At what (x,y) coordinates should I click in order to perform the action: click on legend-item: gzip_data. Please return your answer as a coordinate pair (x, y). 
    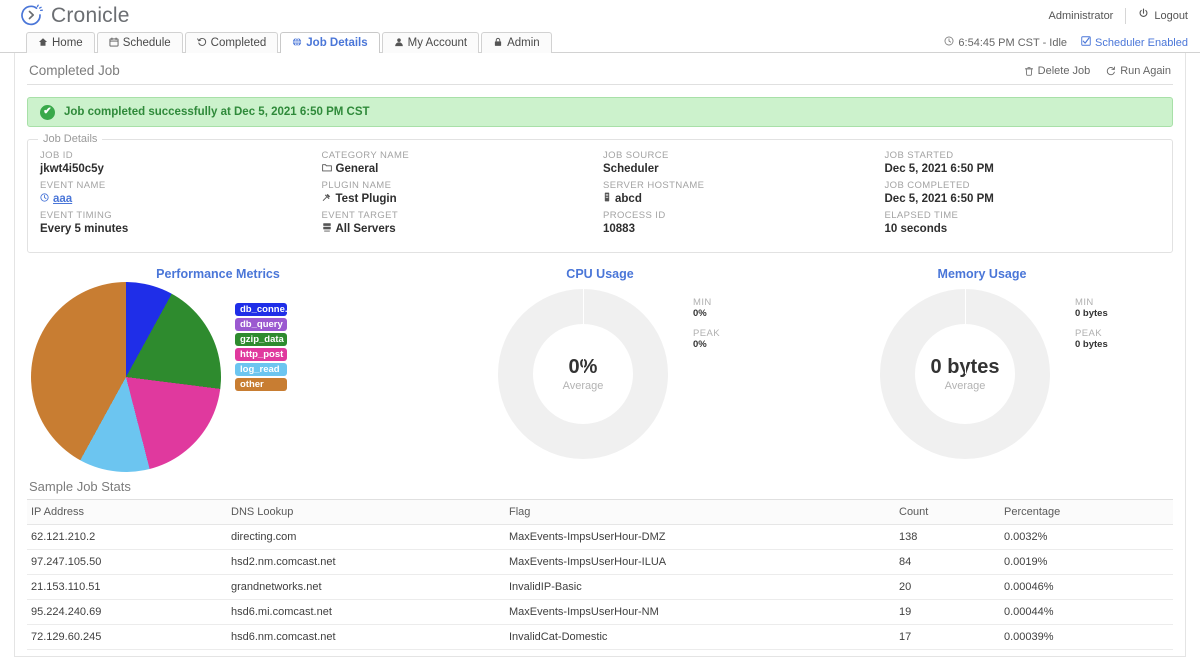
    Looking at the image, I should click on (261, 339).